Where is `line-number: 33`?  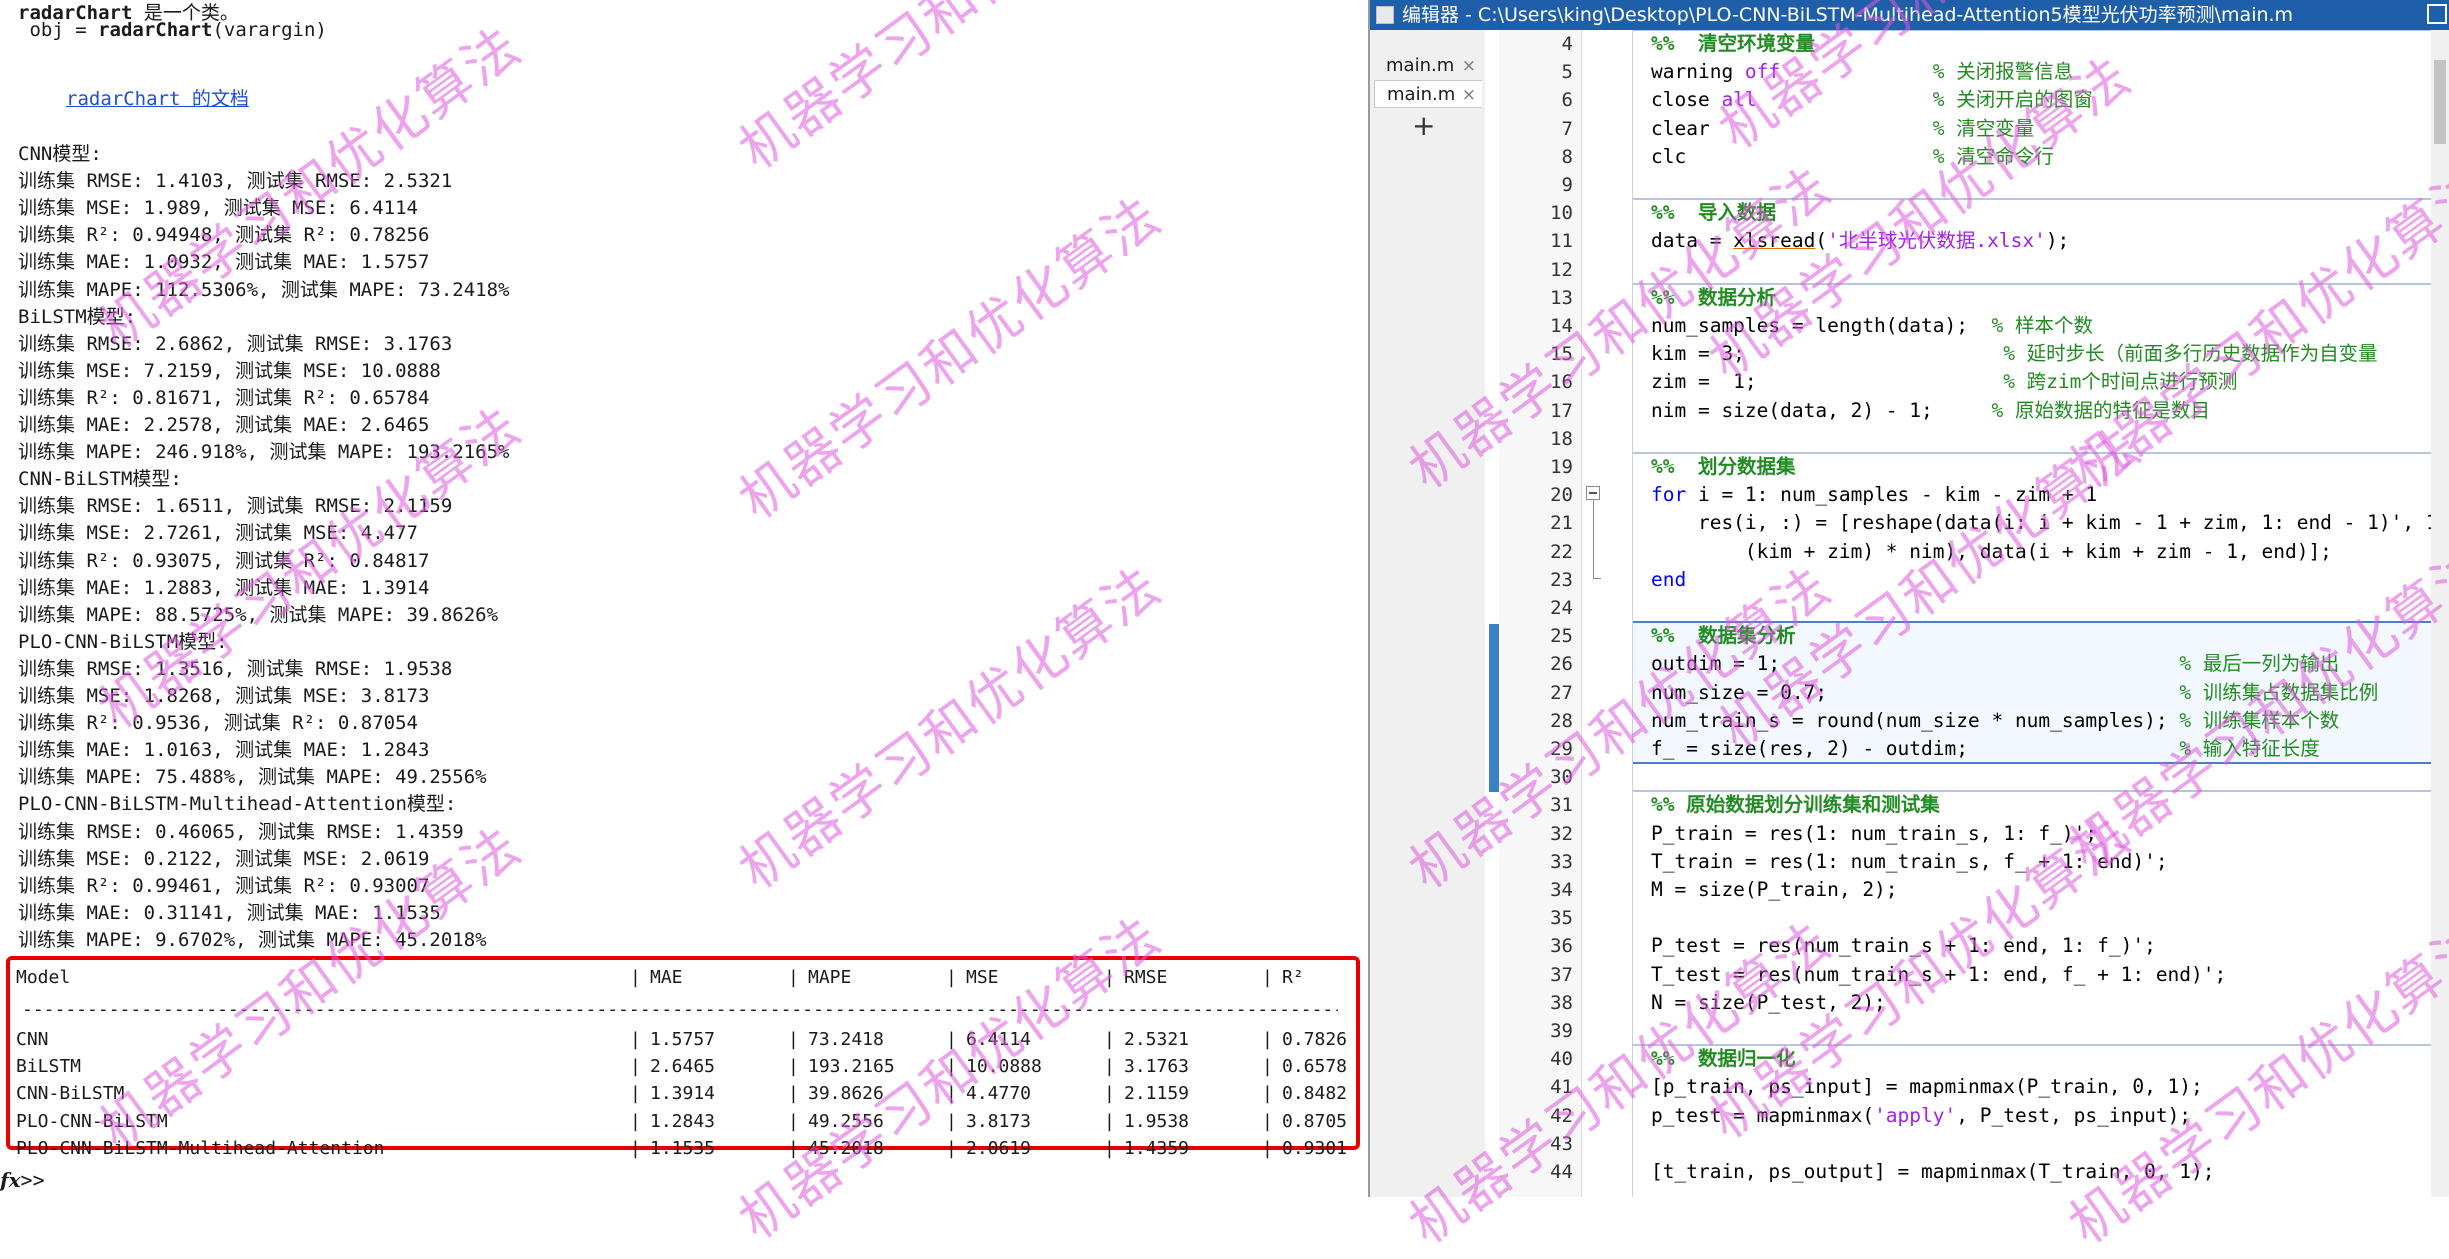 line-number: 33 is located at coordinates (1561, 861).